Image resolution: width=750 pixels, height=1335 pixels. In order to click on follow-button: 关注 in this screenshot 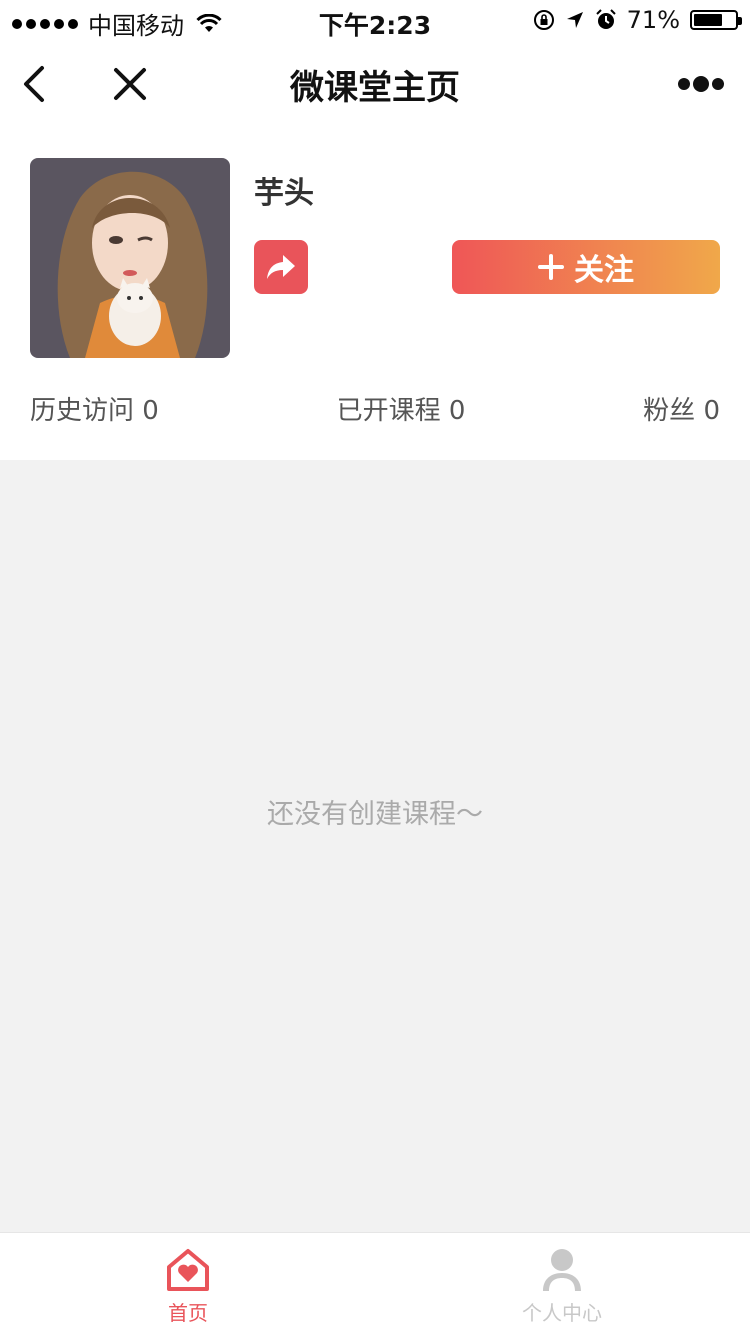, I will do `click(586, 267)`.